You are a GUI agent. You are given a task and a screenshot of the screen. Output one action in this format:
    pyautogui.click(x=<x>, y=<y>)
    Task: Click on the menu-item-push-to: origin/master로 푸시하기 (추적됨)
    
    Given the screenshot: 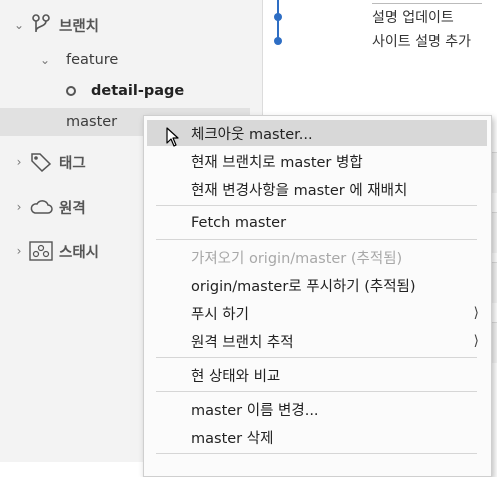 What is the action you would take?
    pyautogui.click(x=317, y=285)
    